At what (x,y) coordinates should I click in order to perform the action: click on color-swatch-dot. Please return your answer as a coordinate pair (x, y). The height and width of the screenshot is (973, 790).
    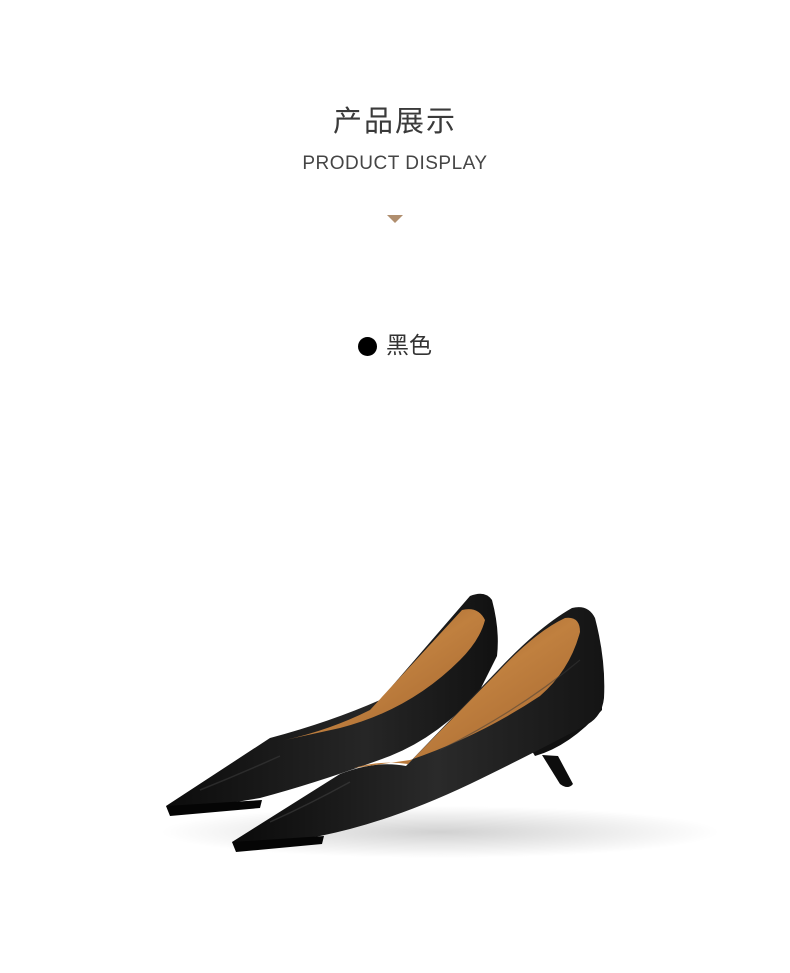
    Looking at the image, I should click on (367, 346).